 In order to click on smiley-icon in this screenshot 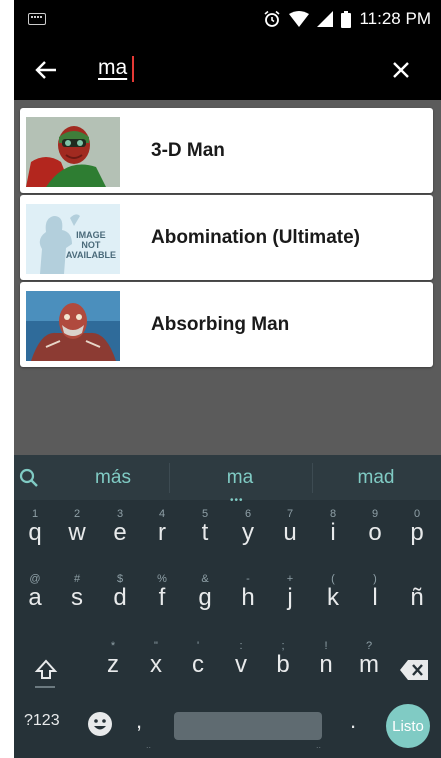, I will do `click(100, 724)`.